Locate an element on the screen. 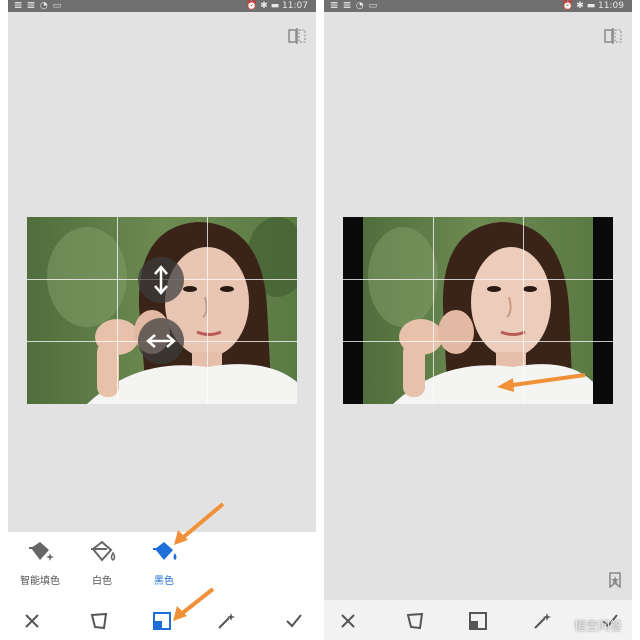 Image resolution: width=640 pixels, height=640 pixels. status-bar: 𝌆 𝌆 ◔ ▭ ⏰ ✱ ▬ 11:09 is located at coordinates (478, 6).